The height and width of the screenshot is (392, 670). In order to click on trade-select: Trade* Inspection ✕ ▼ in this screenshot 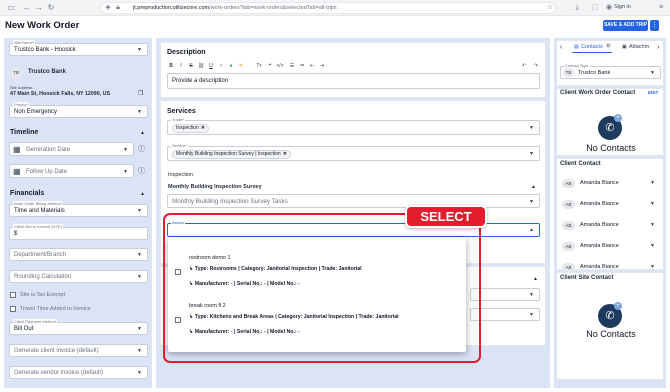, I will do `click(353, 126)`.